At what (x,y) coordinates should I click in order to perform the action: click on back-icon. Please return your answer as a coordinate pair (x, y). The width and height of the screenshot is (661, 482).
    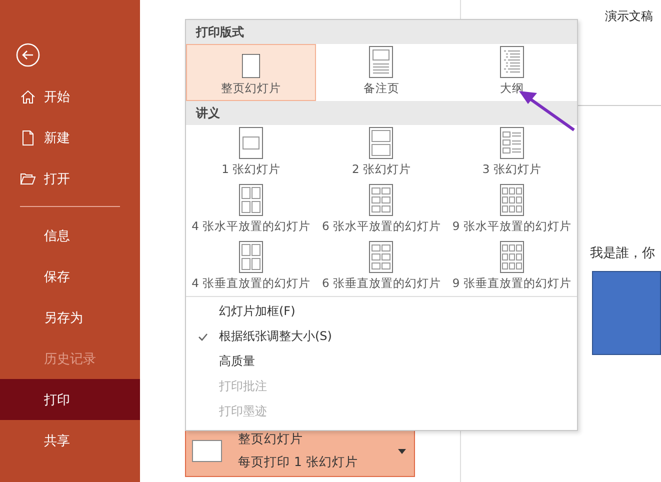
    Looking at the image, I should click on (28, 55).